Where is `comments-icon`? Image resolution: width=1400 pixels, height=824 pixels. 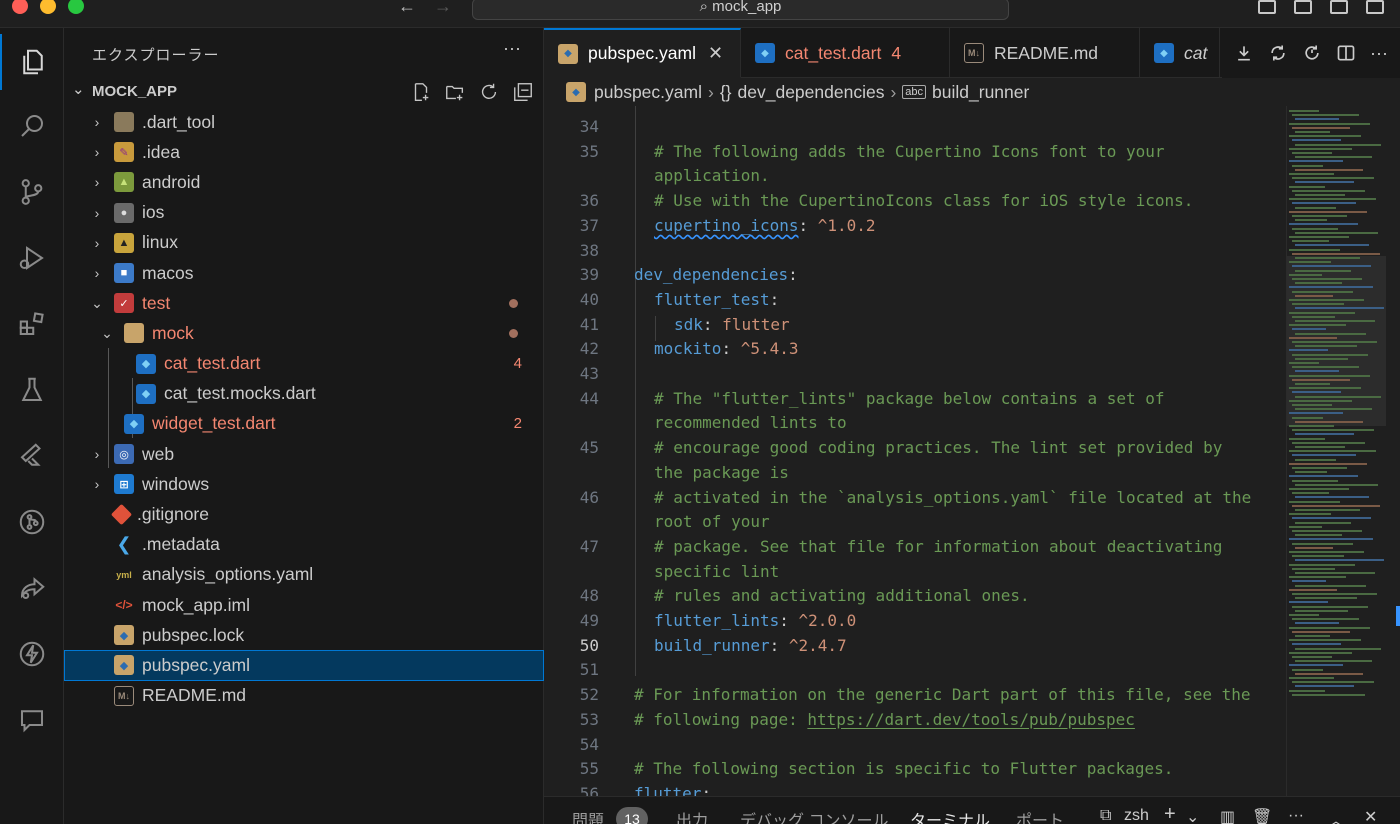 comments-icon is located at coordinates (32, 720).